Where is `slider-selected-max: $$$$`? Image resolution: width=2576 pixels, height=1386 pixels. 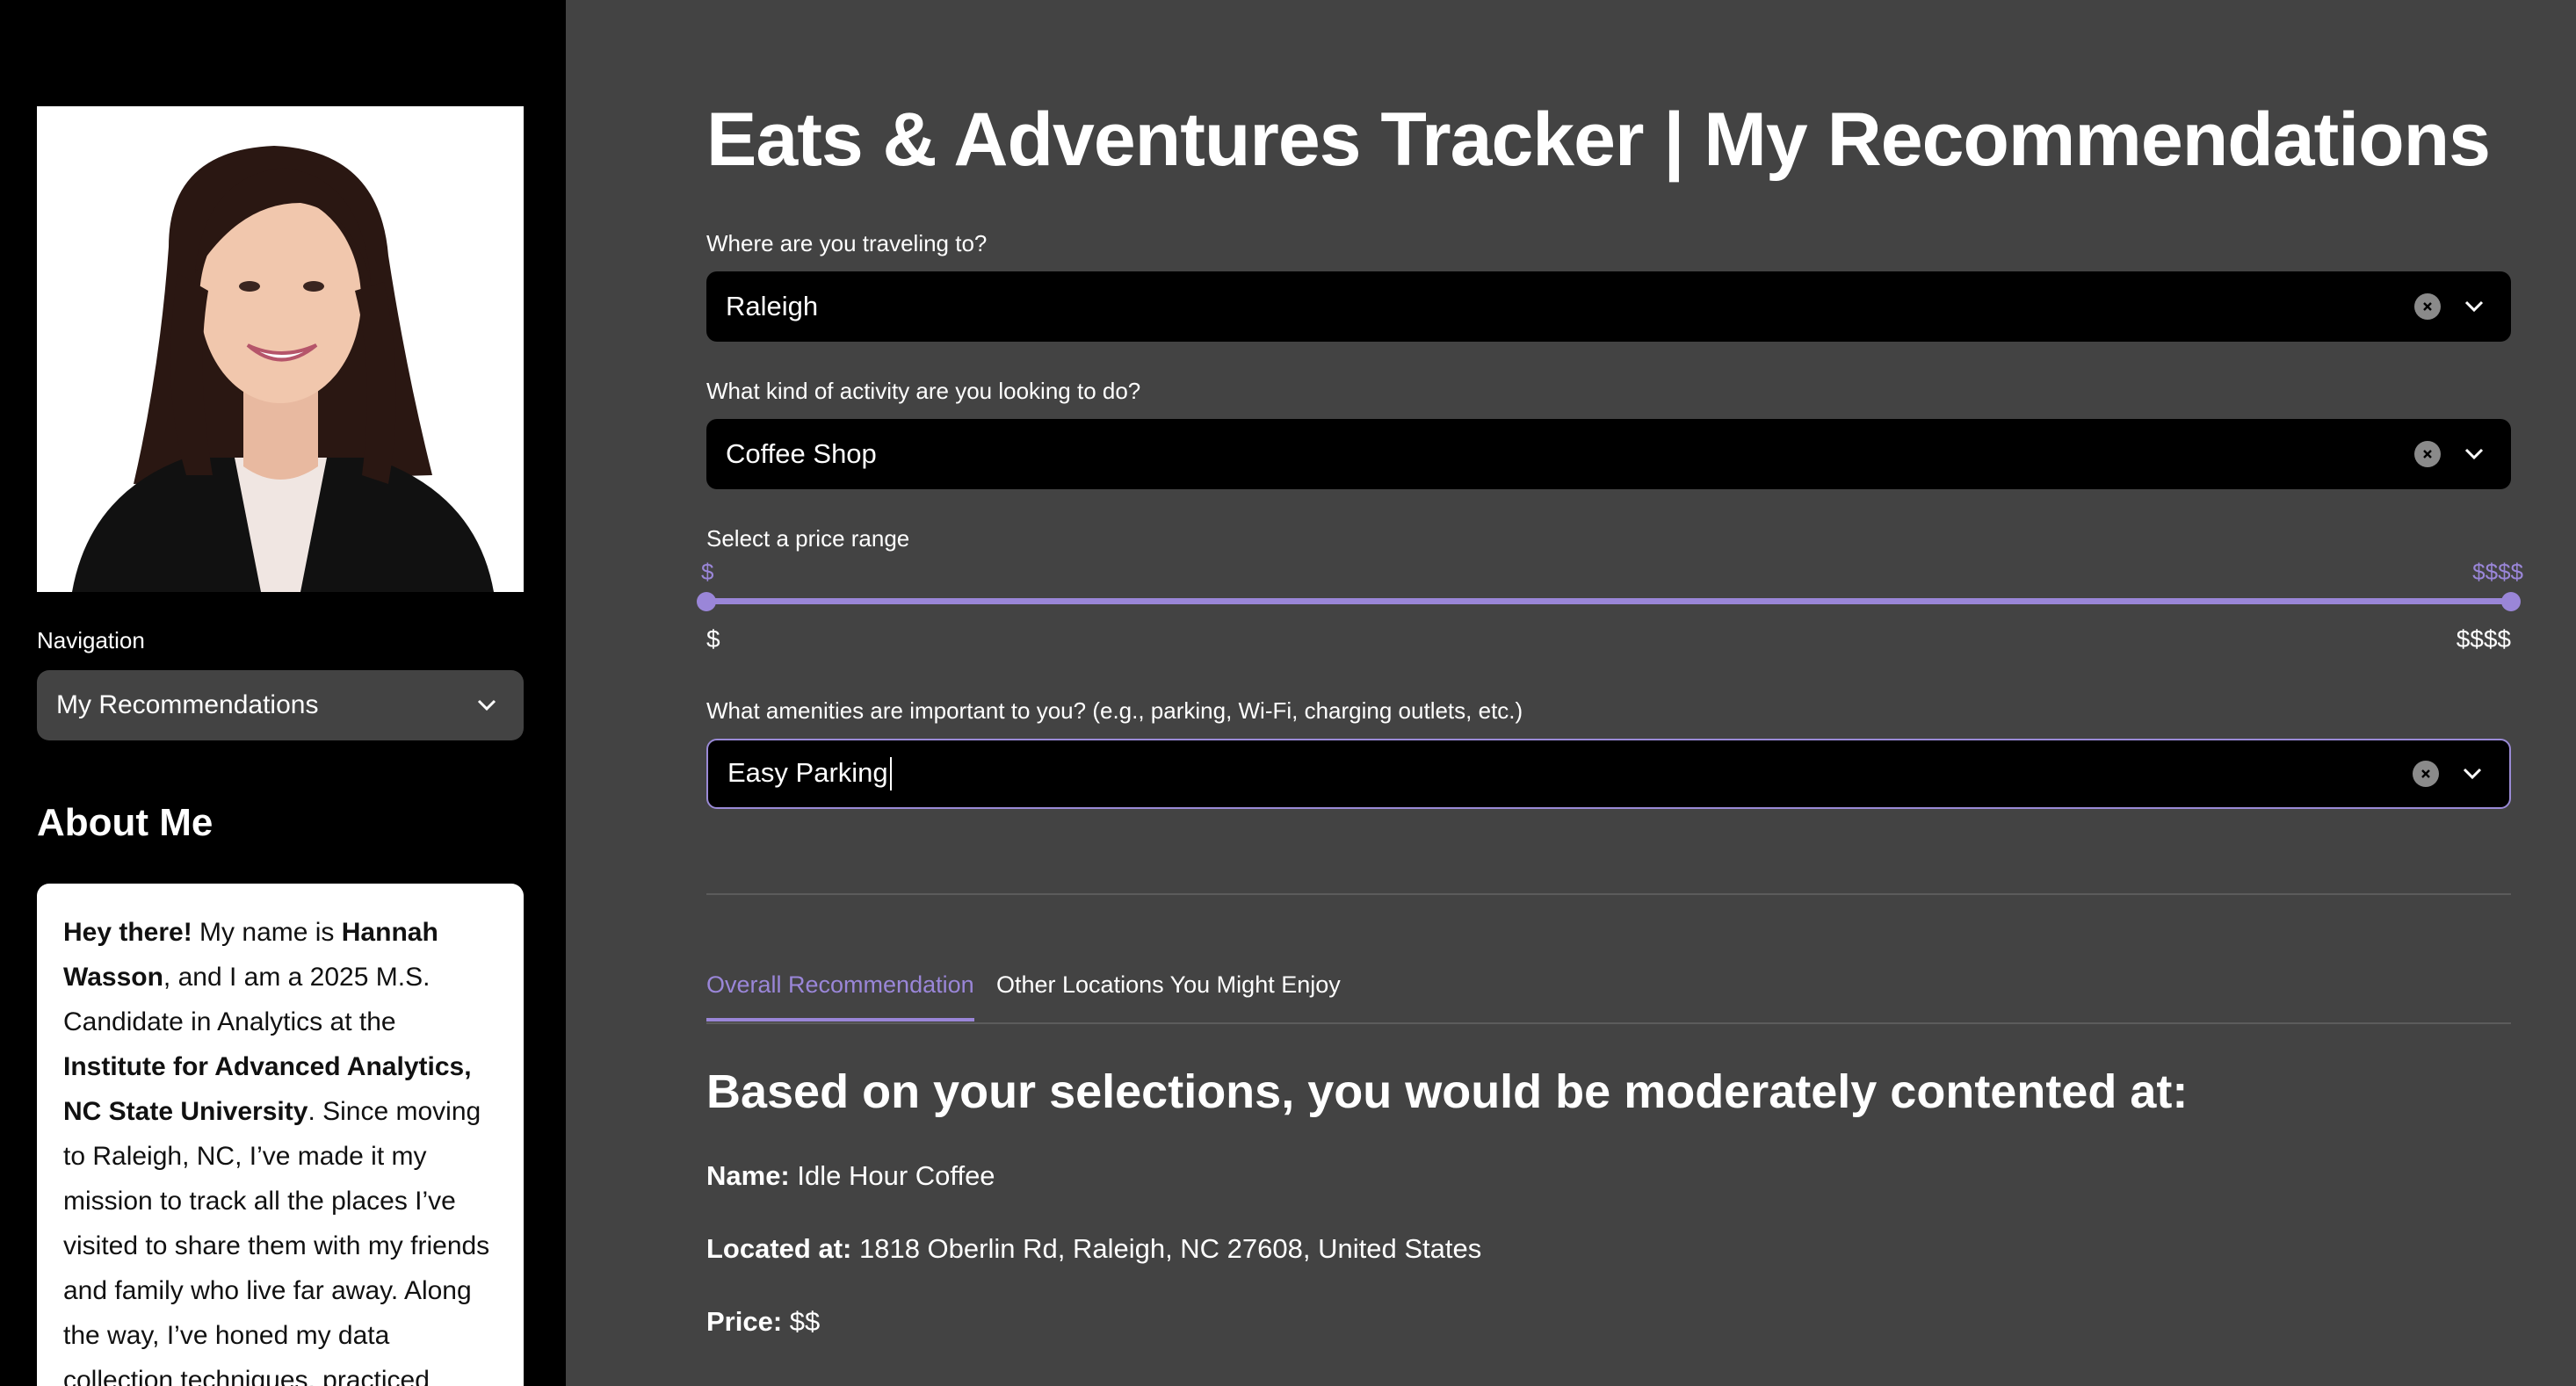
slider-selected-max: $$$$ is located at coordinates (2497, 572).